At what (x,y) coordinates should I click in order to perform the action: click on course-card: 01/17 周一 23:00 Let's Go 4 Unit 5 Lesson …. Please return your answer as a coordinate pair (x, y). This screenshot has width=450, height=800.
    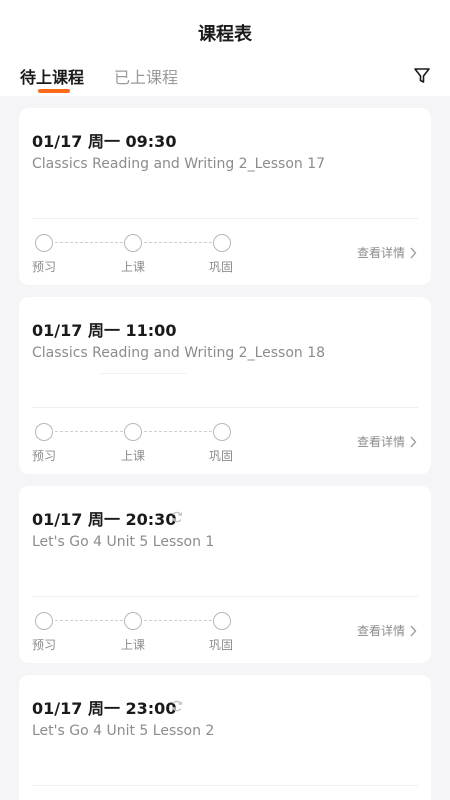
    Looking at the image, I should click on (225, 737).